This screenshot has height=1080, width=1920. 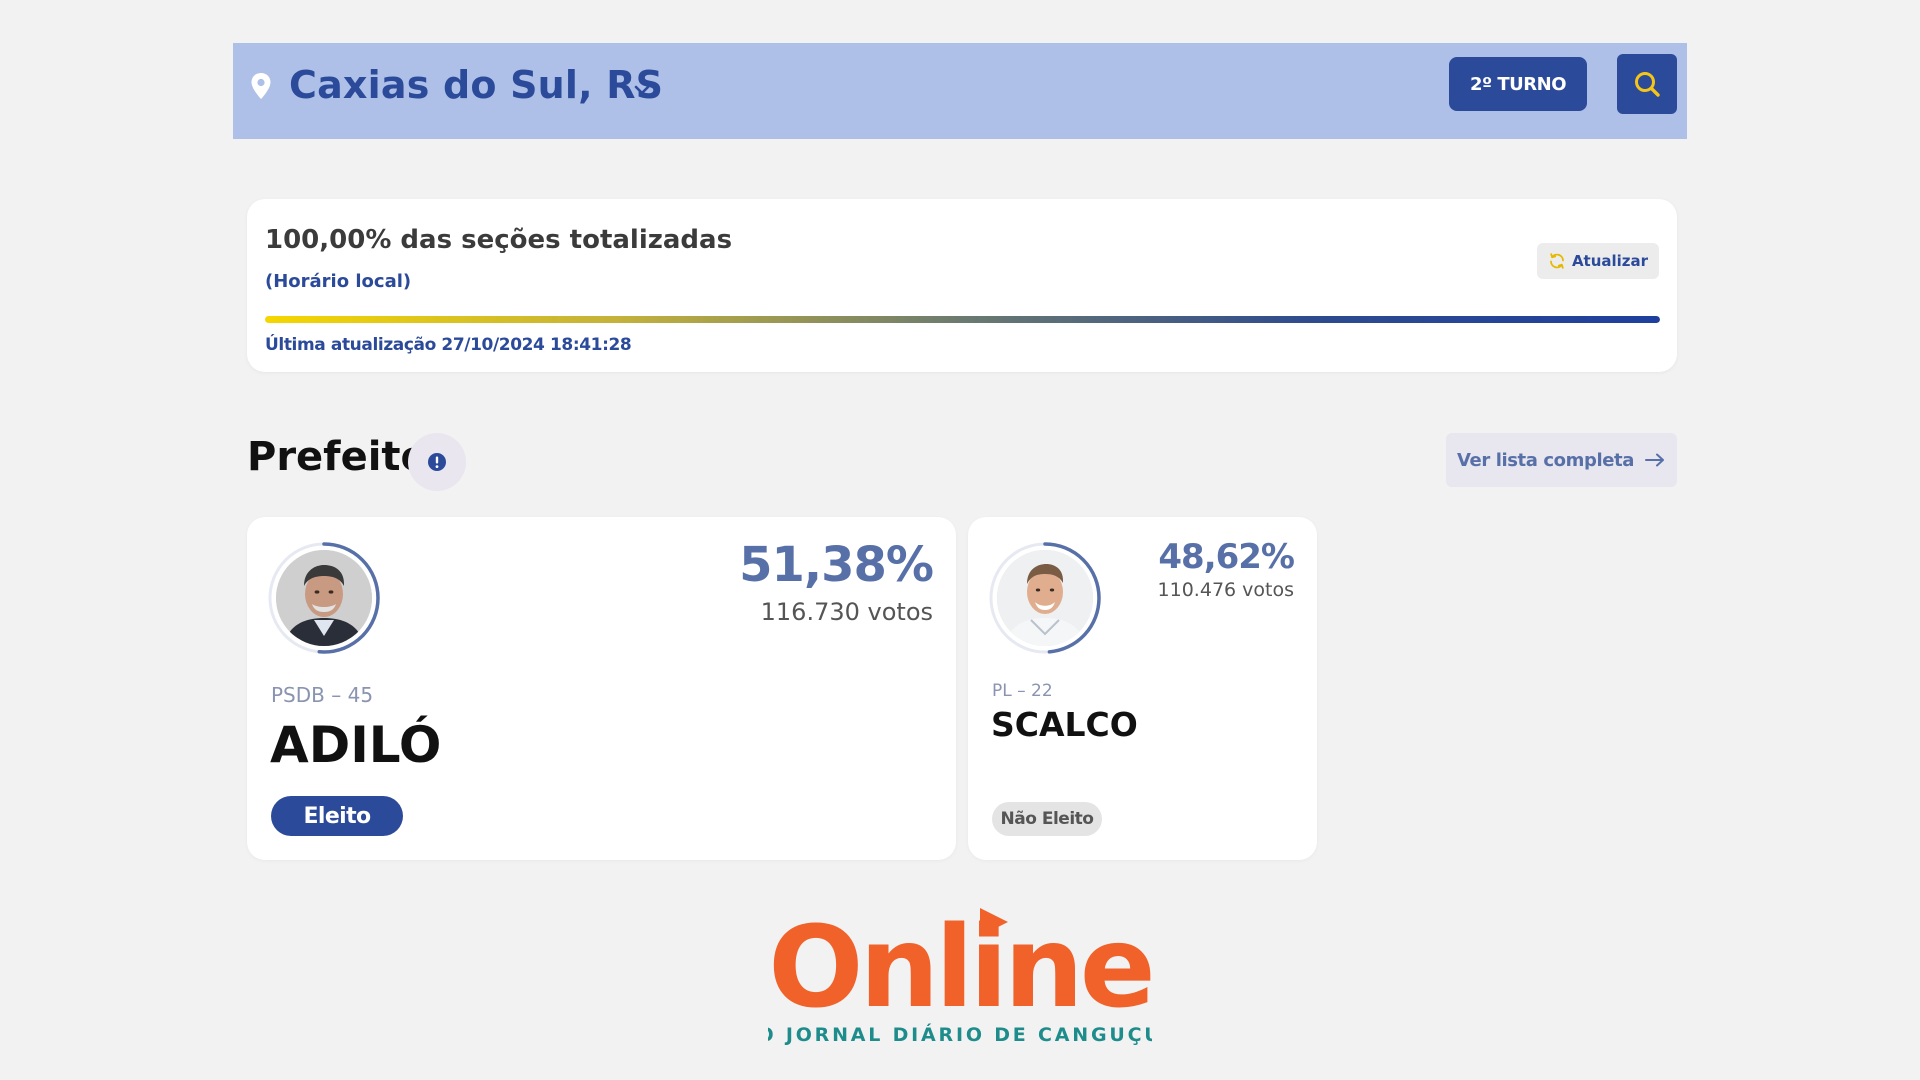 I want to click on refresh-label: Atualizar, so click(x=1610, y=261).